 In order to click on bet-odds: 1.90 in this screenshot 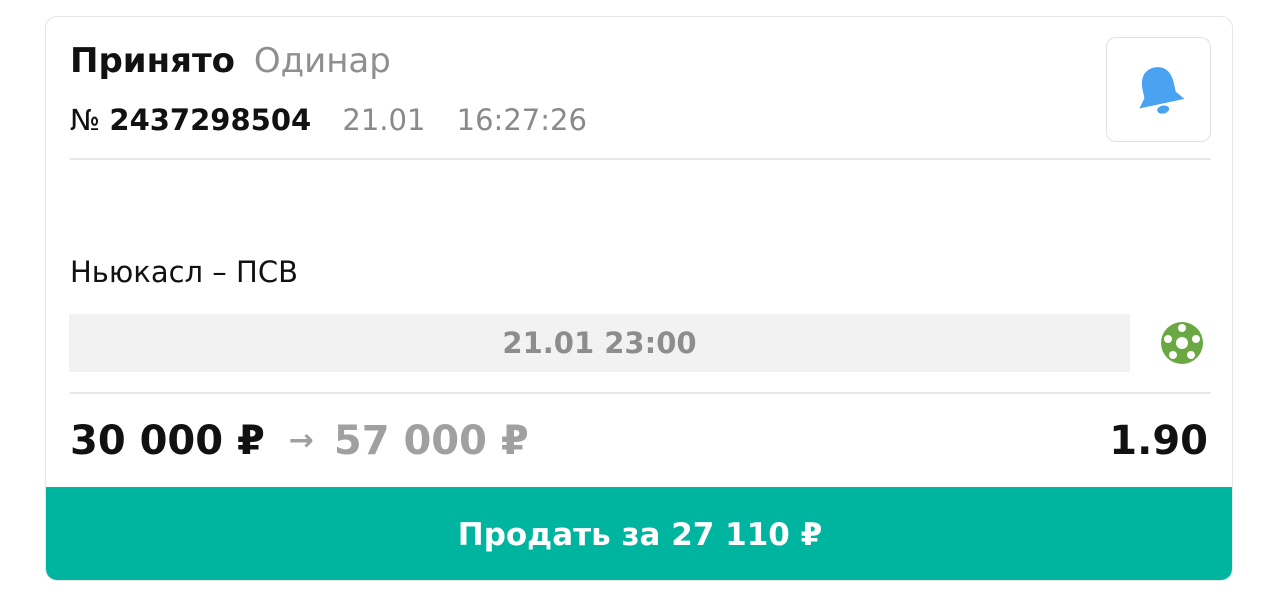, I will do `click(1158, 441)`.